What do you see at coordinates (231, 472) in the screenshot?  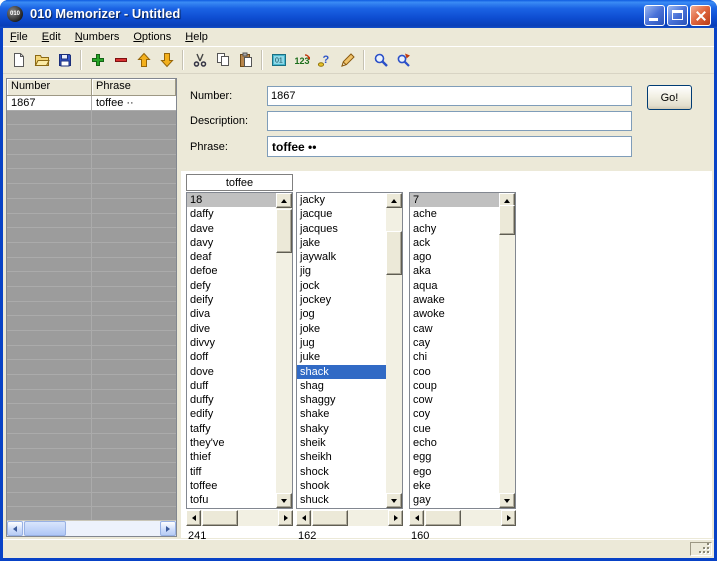 I see `list-item: tiff` at bounding box center [231, 472].